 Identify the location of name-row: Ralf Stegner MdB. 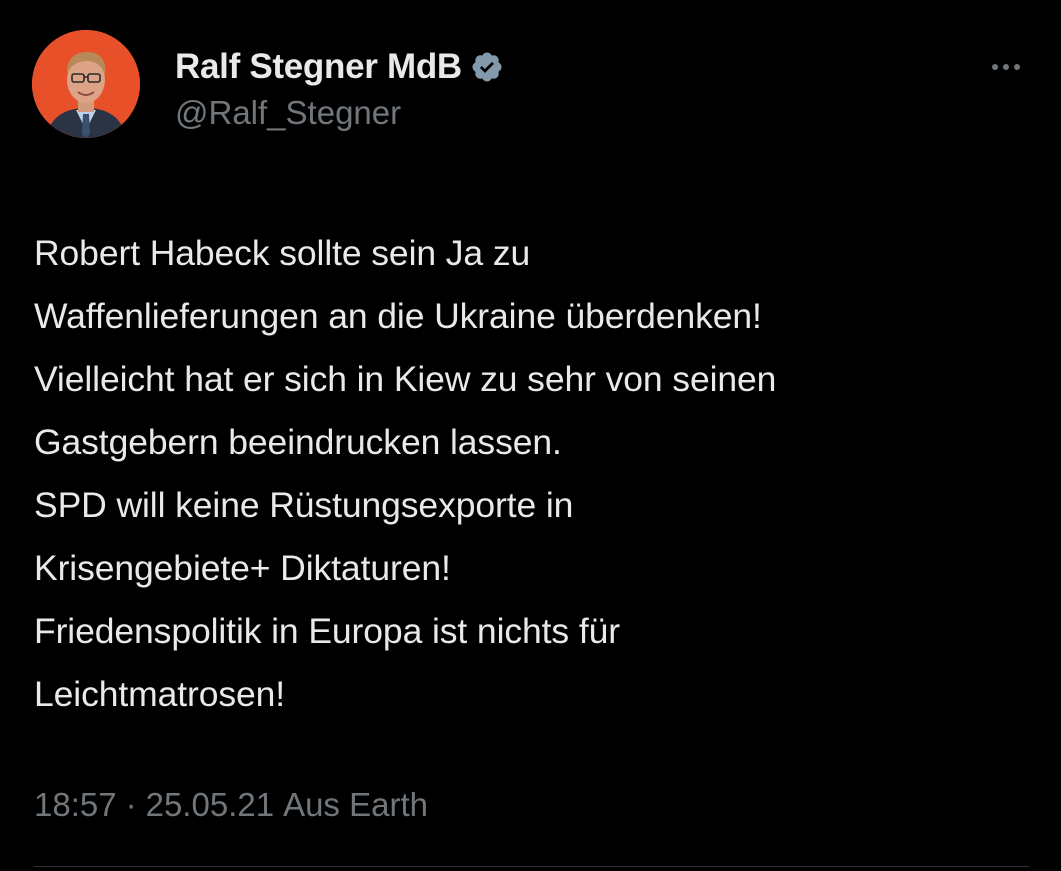
(339, 67).